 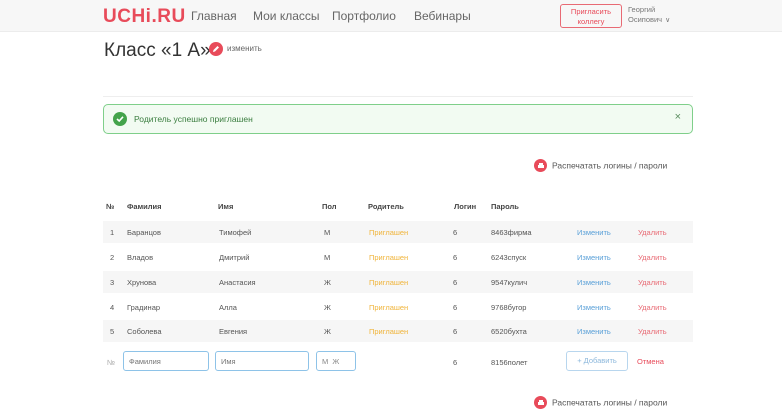 I want to click on new-row-password: 8156полет, so click(x=509, y=362).